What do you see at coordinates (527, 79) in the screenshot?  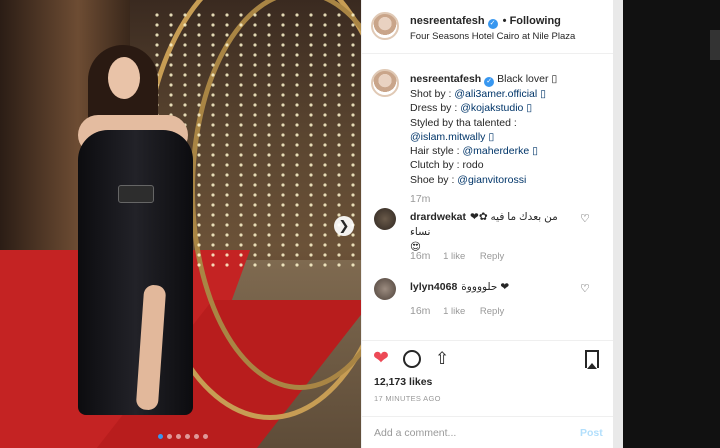 I see `caption-line1: Black lover ▯` at bounding box center [527, 79].